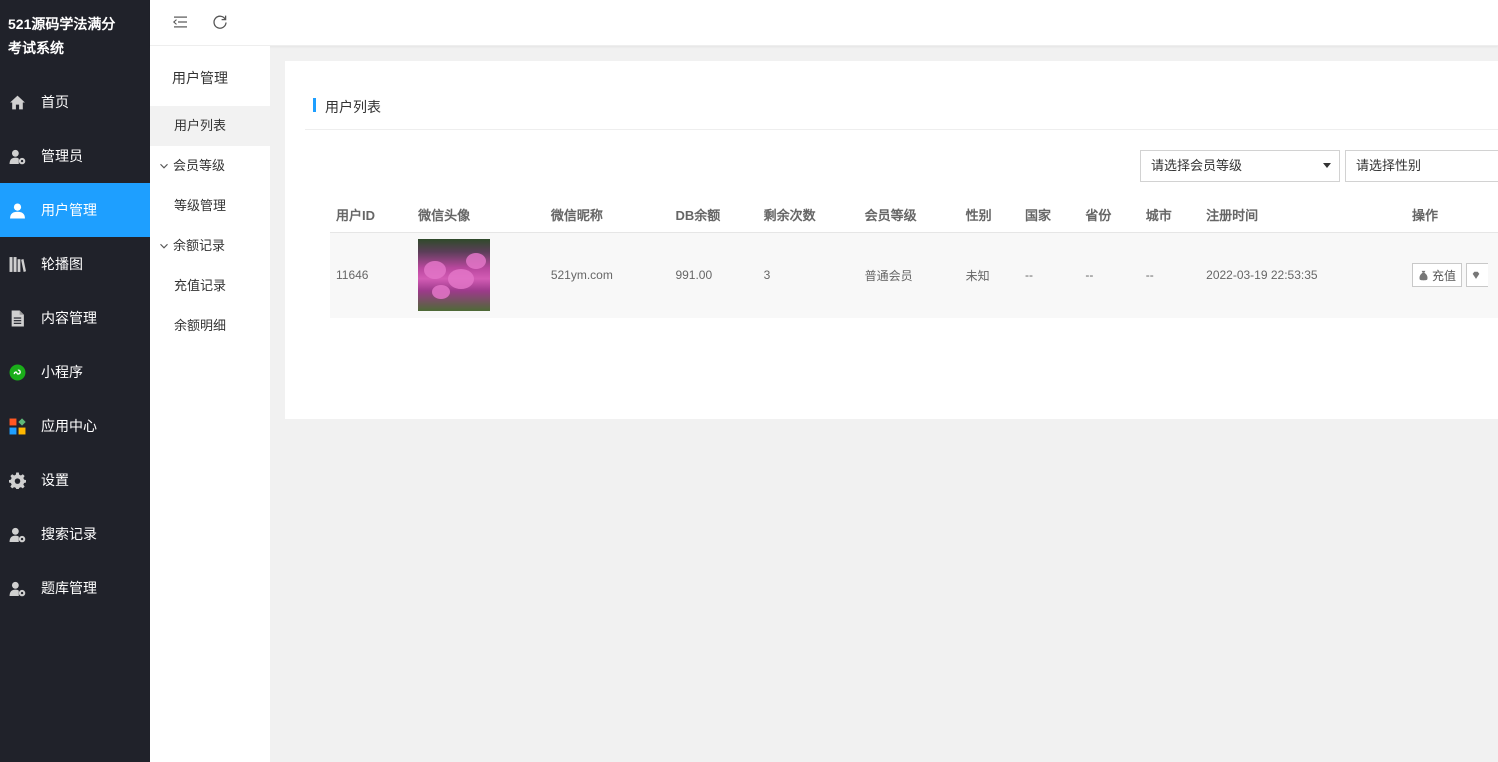  What do you see at coordinates (69, 426) in the screenshot?
I see `sidebar-item-label: 应用中心` at bounding box center [69, 426].